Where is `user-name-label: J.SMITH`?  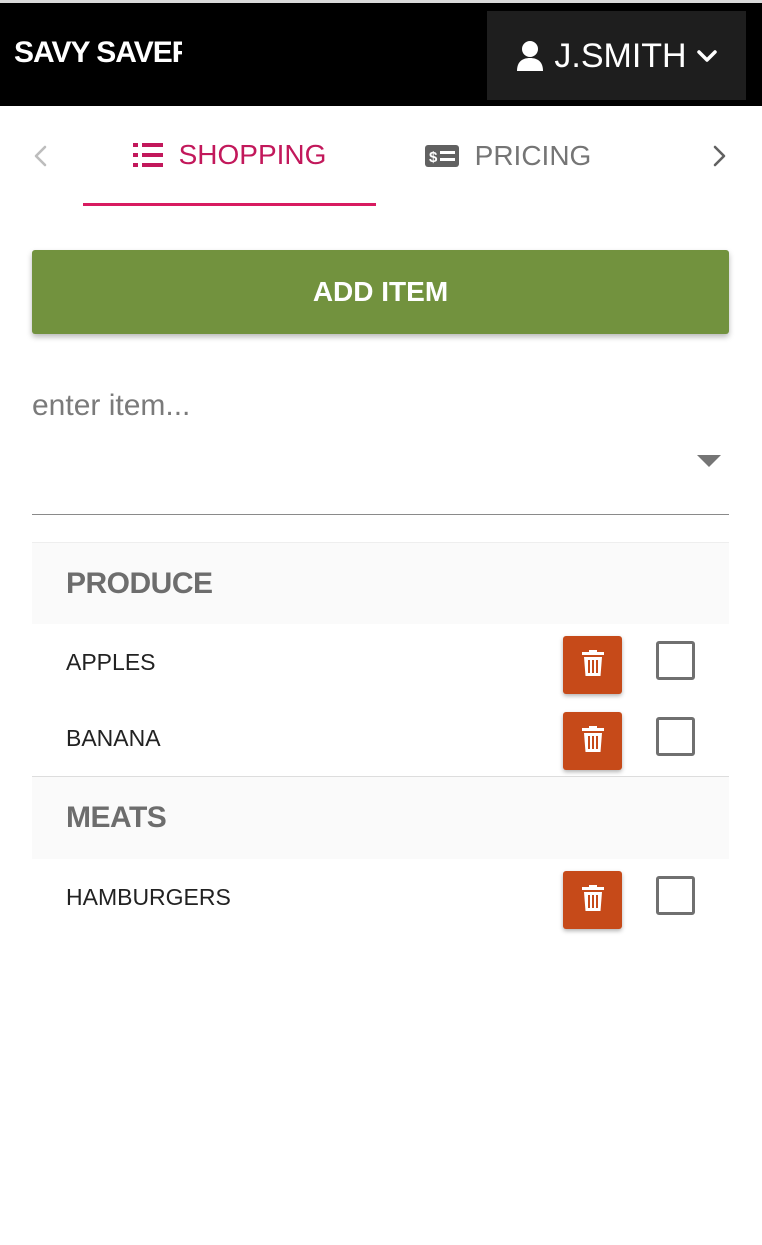
user-name-label: J.SMITH is located at coordinates (620, 55).